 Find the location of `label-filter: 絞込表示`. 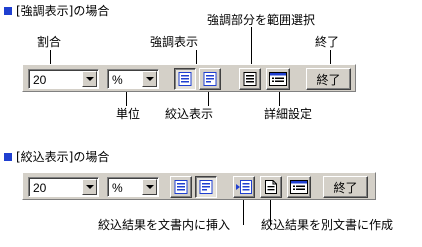

label-filter: 絞込表示 is located at coordinates (189, 114).